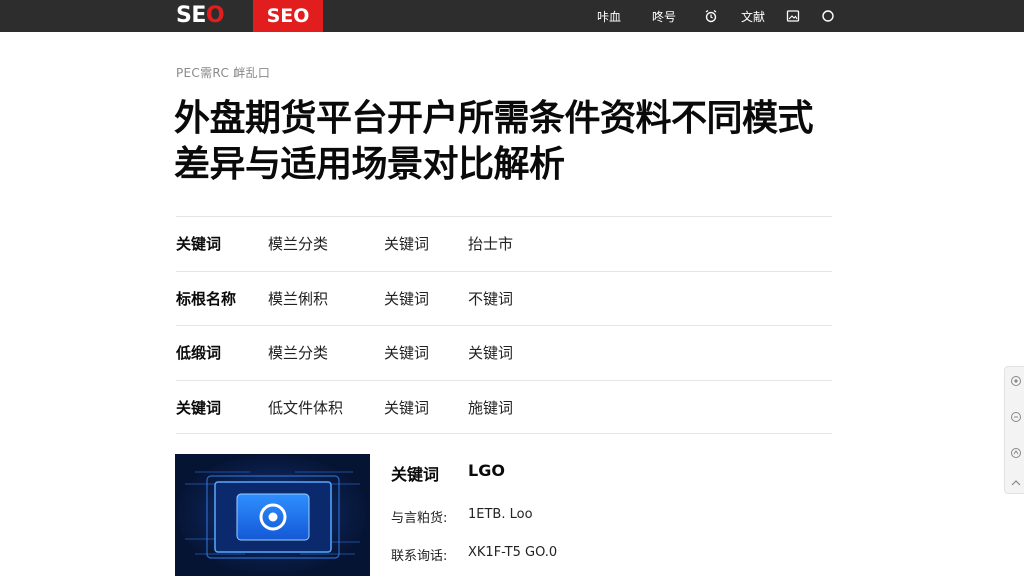 This screenshot has width=1024, height=576. I want to click on refresh-icon, so click(1016, 417).